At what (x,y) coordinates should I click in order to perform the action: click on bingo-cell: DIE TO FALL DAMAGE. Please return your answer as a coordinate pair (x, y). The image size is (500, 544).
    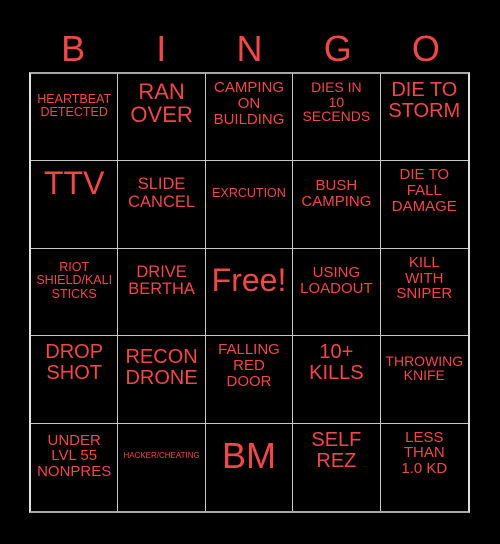
    Looking at the image, I should click on (424, 205).